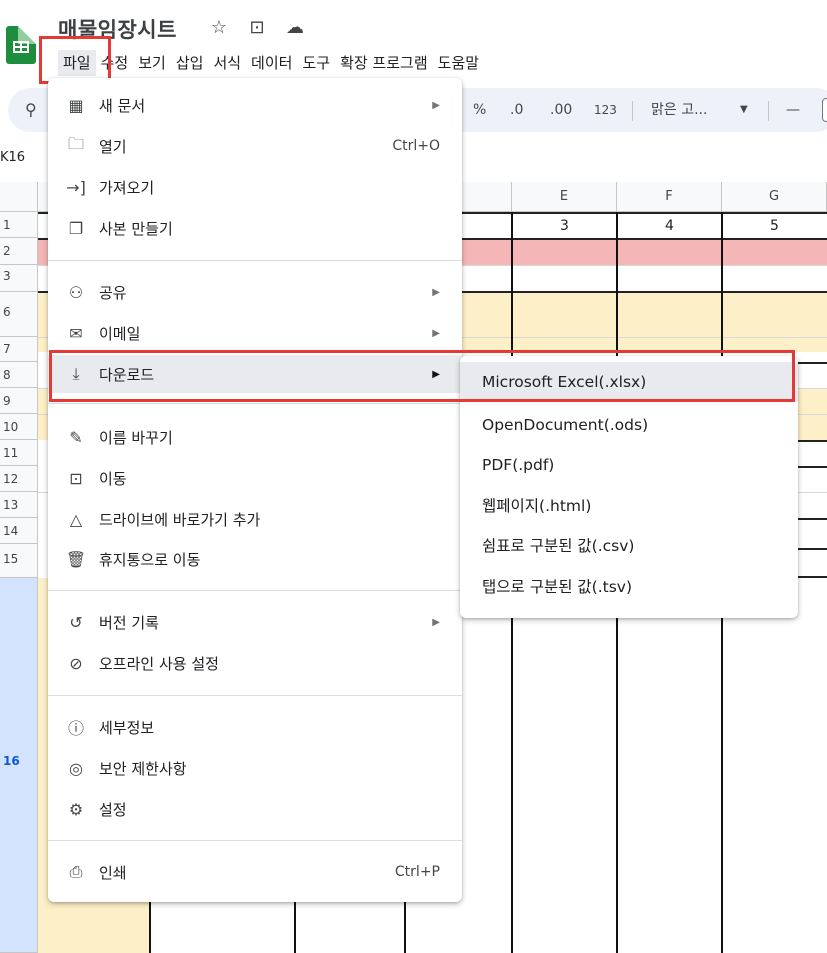 The image size is (827, 953). I want to click on row-header-3: 3, so click(19, 278).